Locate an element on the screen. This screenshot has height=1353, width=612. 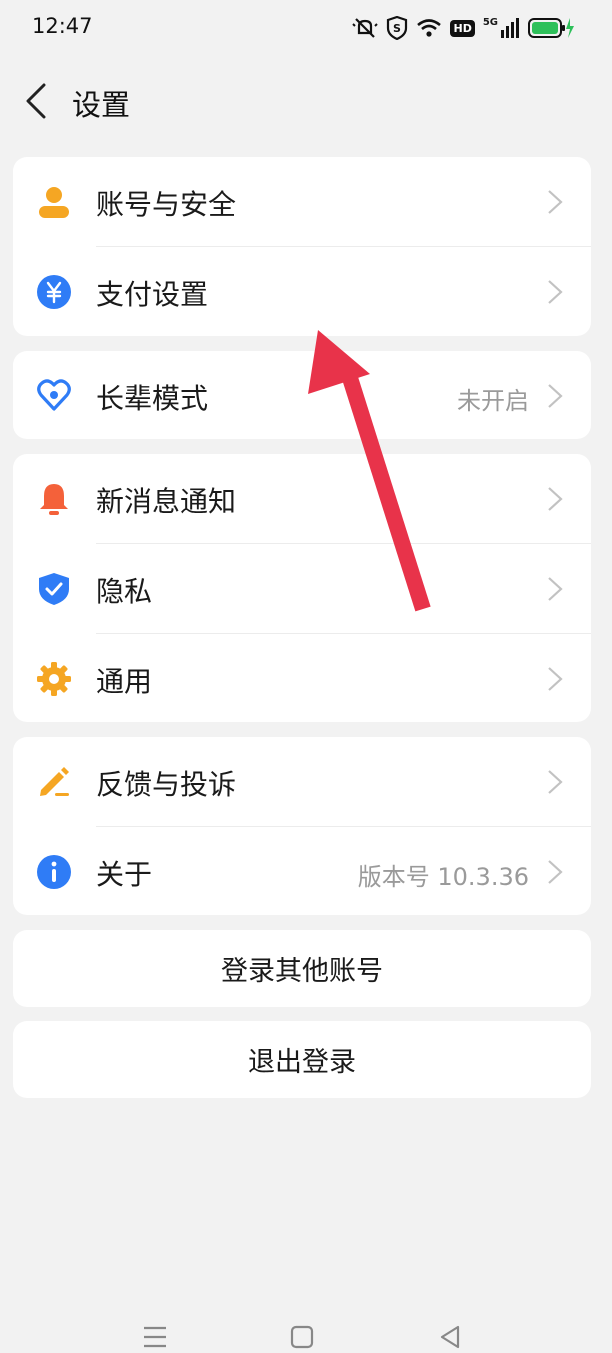
row-privacy: 隐私 is located at coordinates (302, 588).